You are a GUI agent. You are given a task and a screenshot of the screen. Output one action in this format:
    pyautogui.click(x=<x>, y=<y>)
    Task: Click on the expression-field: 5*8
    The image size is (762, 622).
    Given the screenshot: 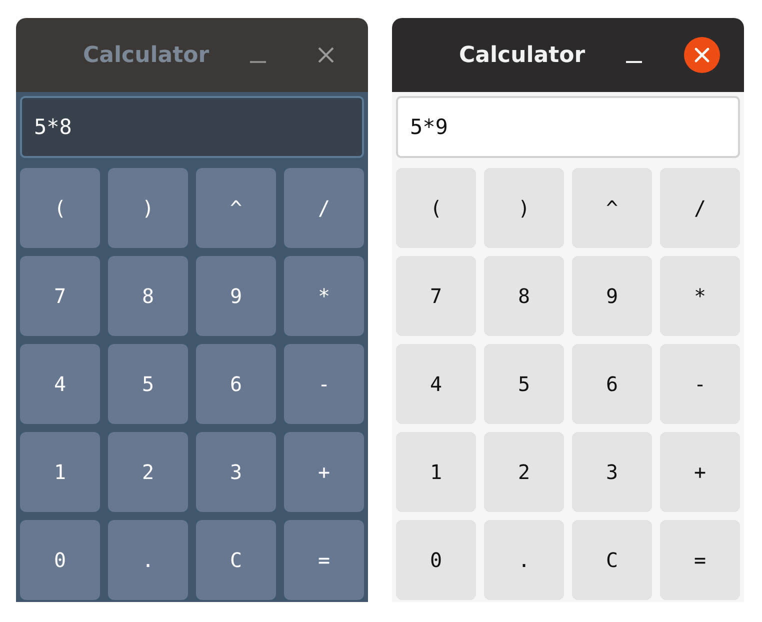 What is the action you would take?
    pyautogui.click(x=192, y=127)
    